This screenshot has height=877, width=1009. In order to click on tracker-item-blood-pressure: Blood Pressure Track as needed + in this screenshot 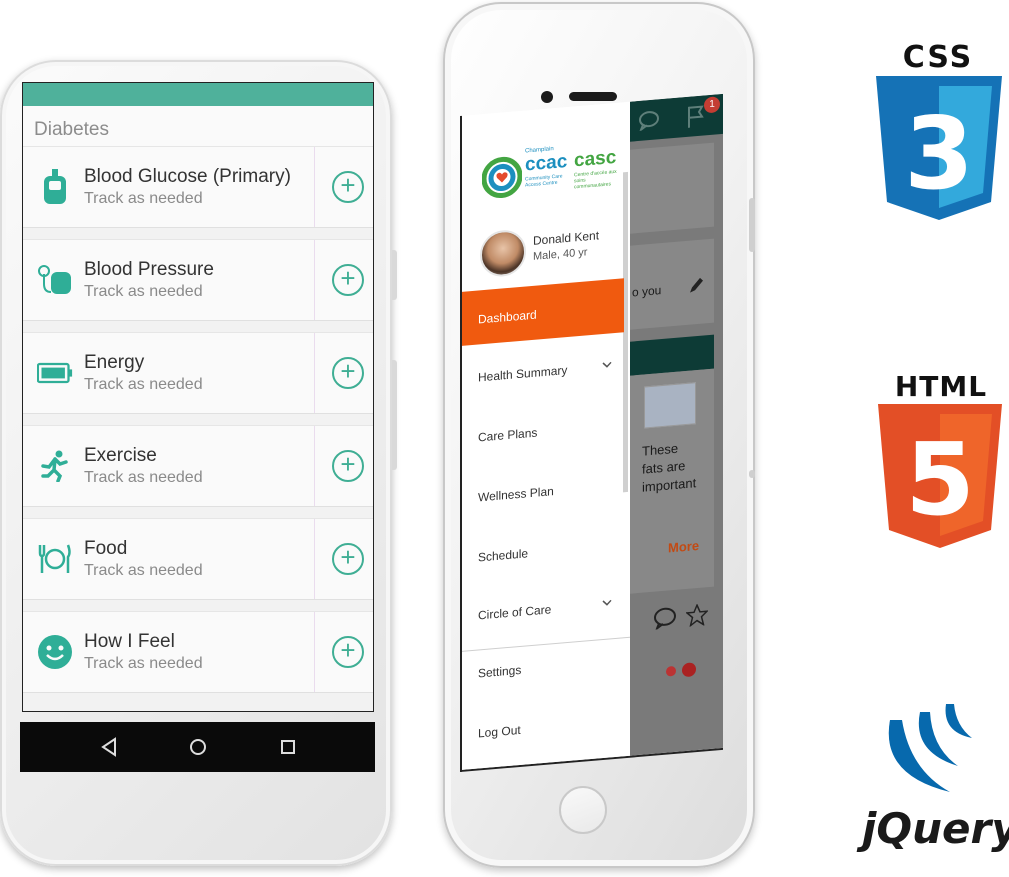, I will do `click(198, 280)`.